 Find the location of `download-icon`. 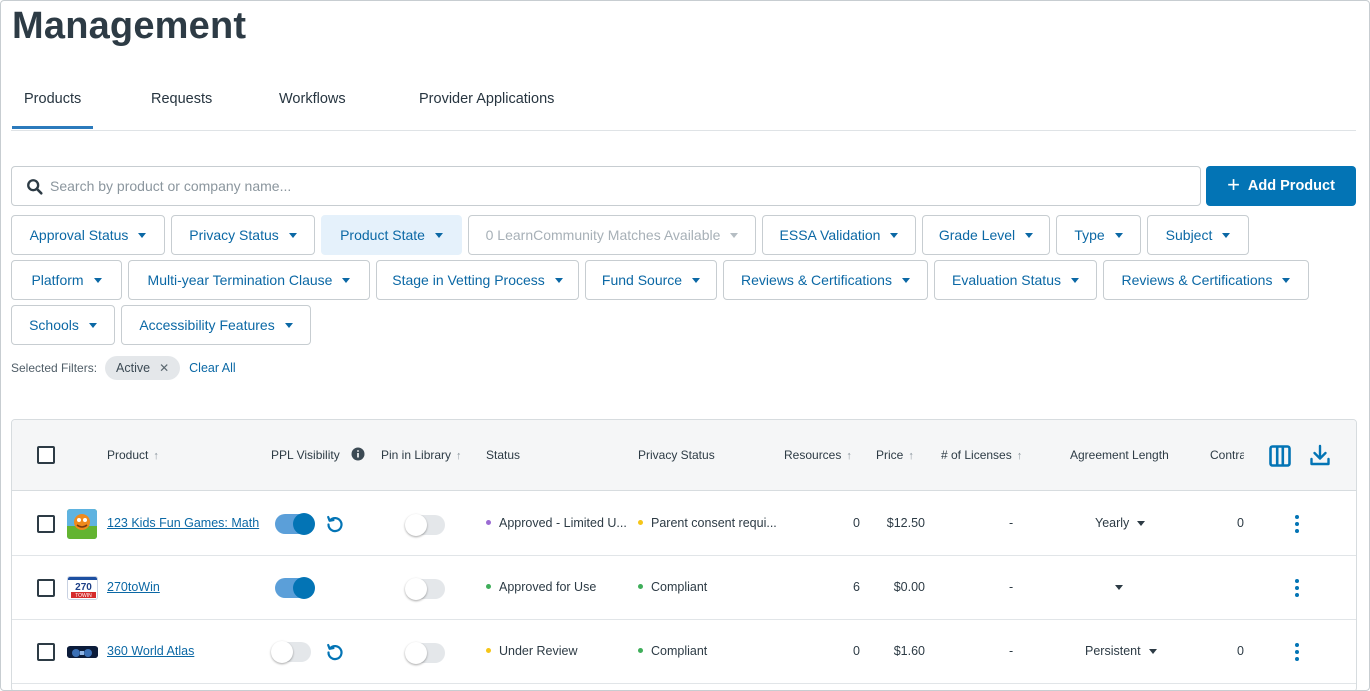

download-icon is located at coordinates (1320, 455).